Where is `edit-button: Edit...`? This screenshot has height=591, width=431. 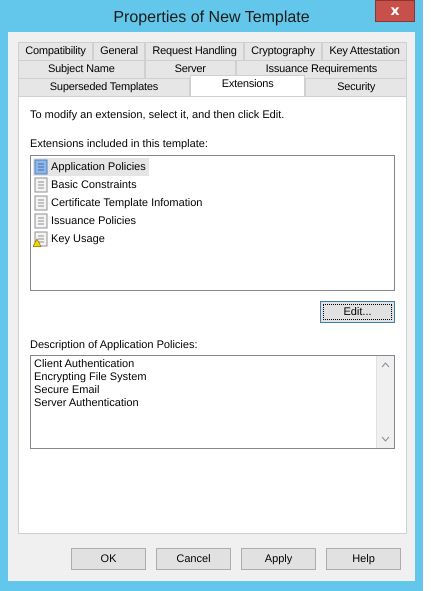
edit-button: Edit... is located at coordinates (357, 312).